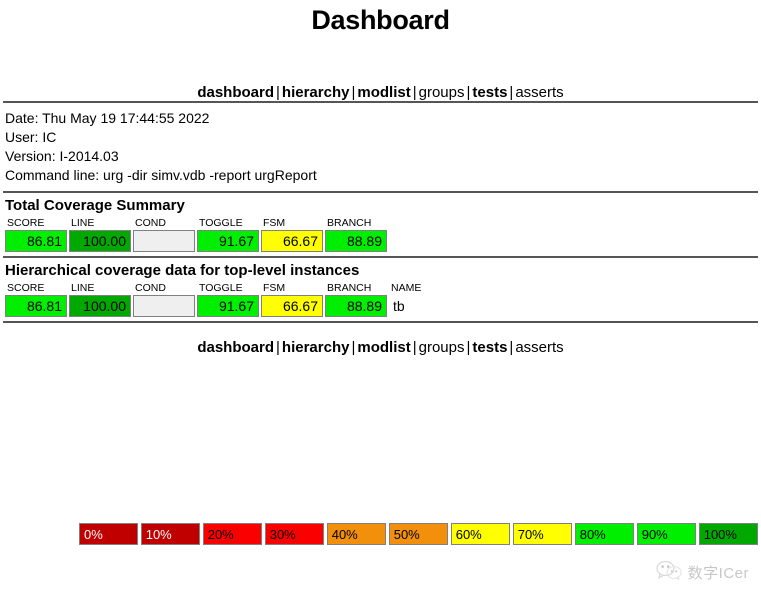 The image size is (761, 593). I want to click on legend-swatch-90pct: 90%, so click(666, 534).